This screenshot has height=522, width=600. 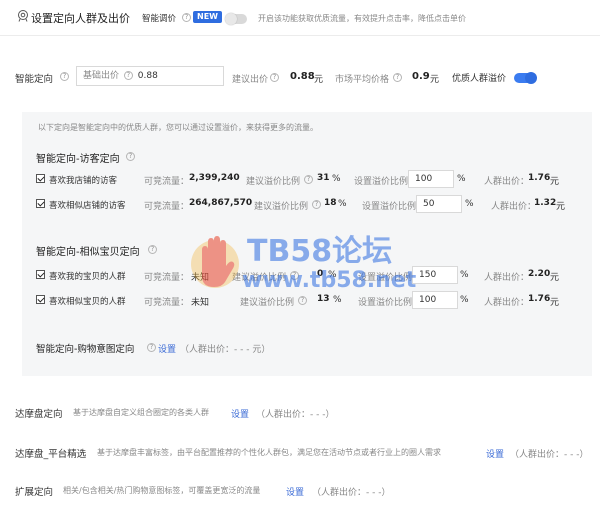 I want to click on shopping-intent-bid: （人群出价：- - - 元）, so click(x=225, y=350).